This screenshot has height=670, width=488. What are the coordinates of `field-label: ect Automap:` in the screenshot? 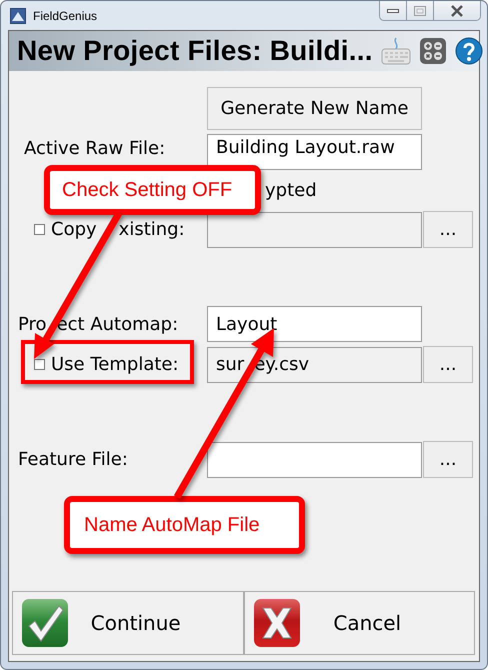 It's located at (117, 324).